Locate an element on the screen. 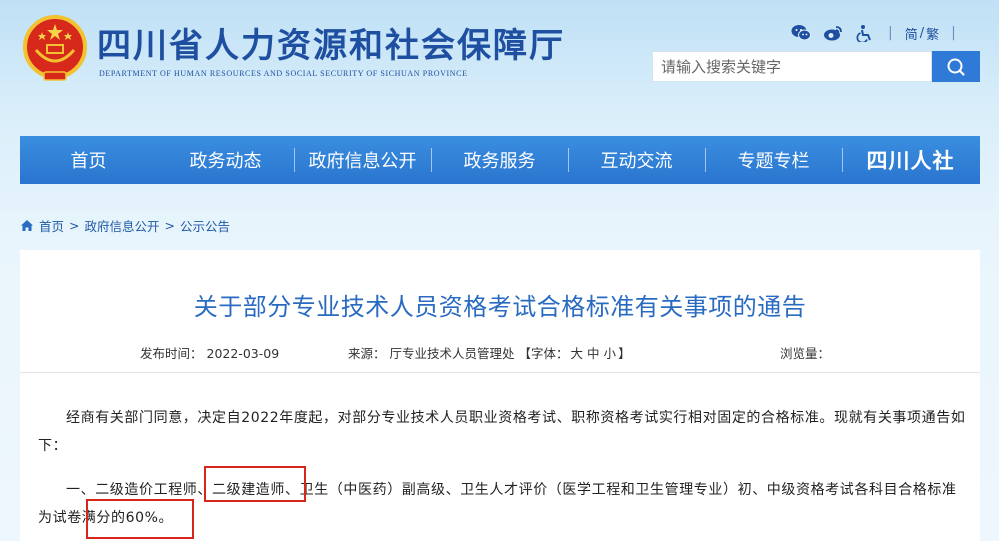 Image resolution: width=999 pixels, height=541 pixels. wechat-icon is located at coordinates (801, 33).